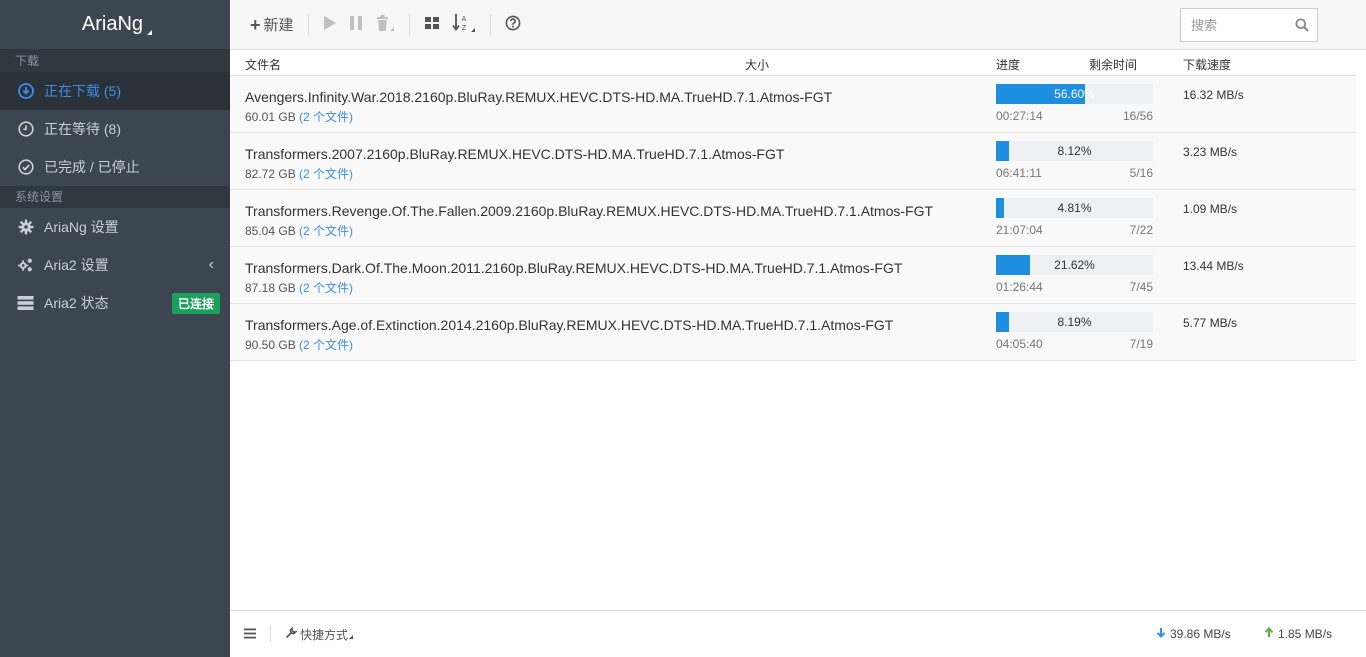 This screenshot has width=1366, height=657. I want to click on task-size: 82.72 GB (2 个文件), so click(299, 173).